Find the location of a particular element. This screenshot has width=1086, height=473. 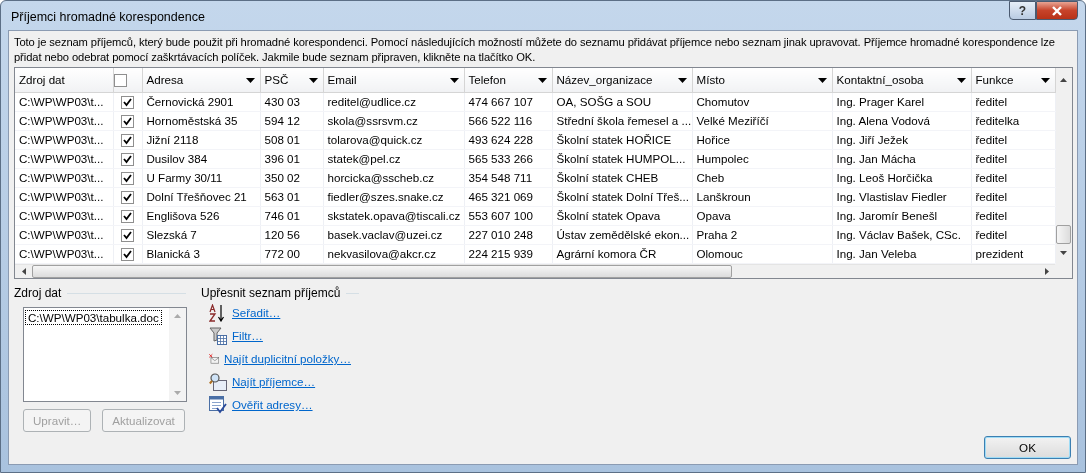

window-title: Příjemci hromadné korespondence is located at coordinates (108, 17).